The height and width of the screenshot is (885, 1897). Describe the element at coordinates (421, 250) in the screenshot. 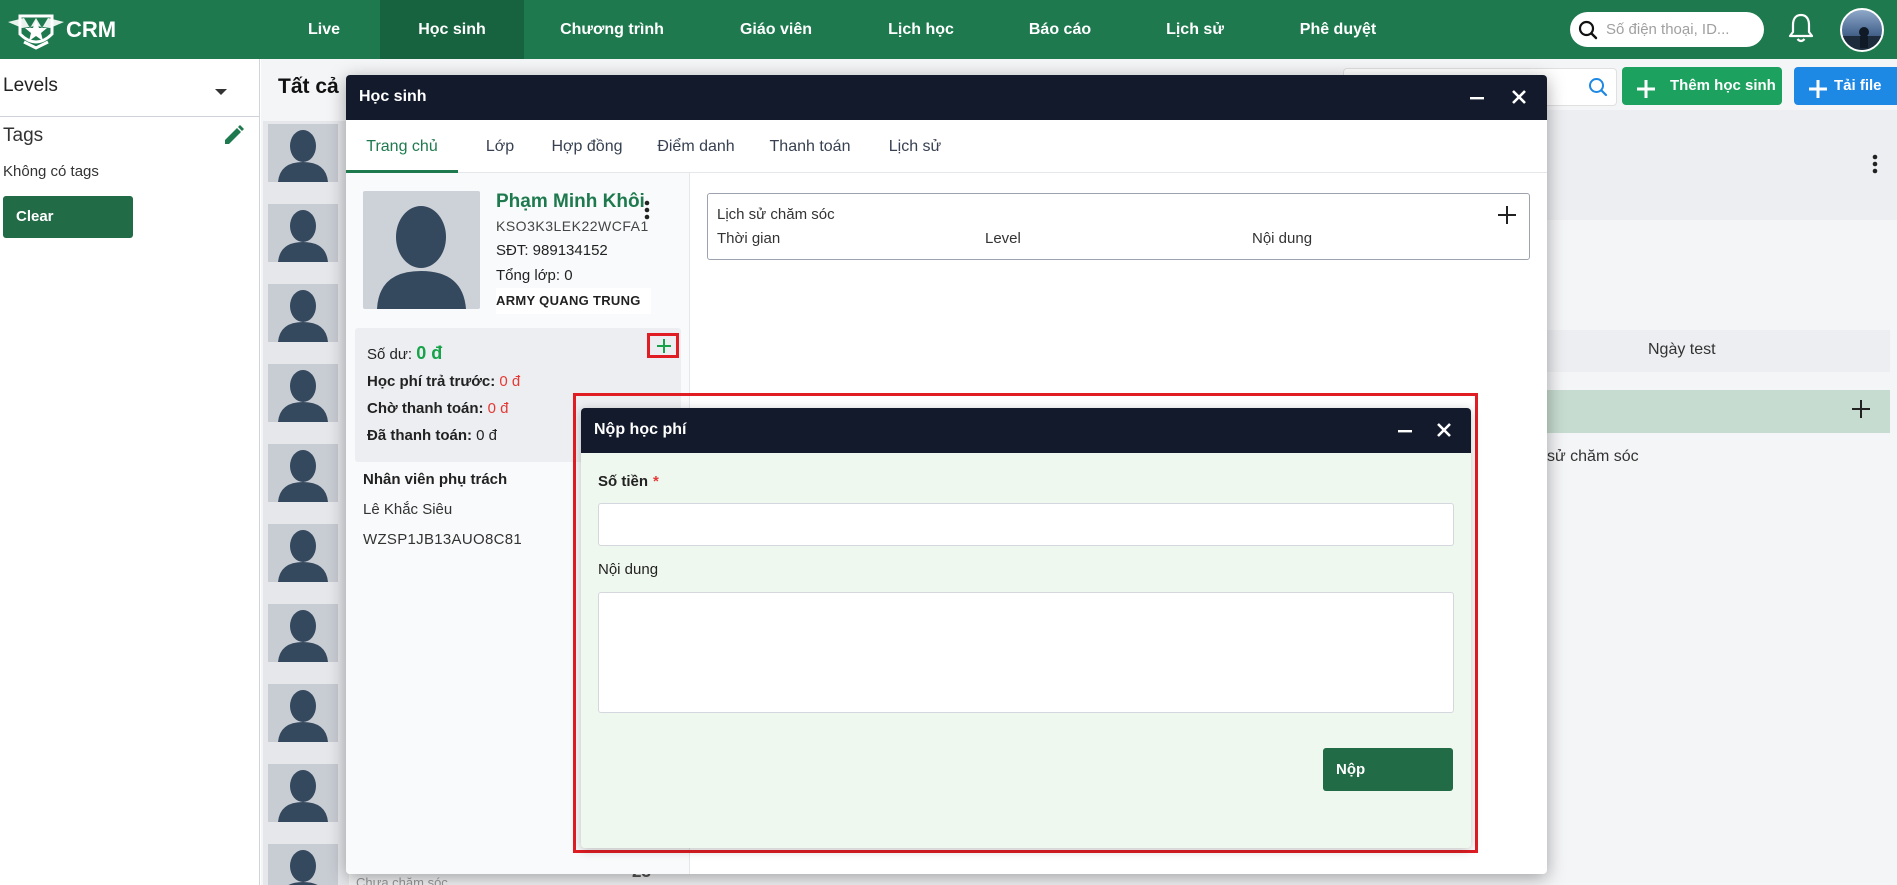

I see `student-photo` at that location.